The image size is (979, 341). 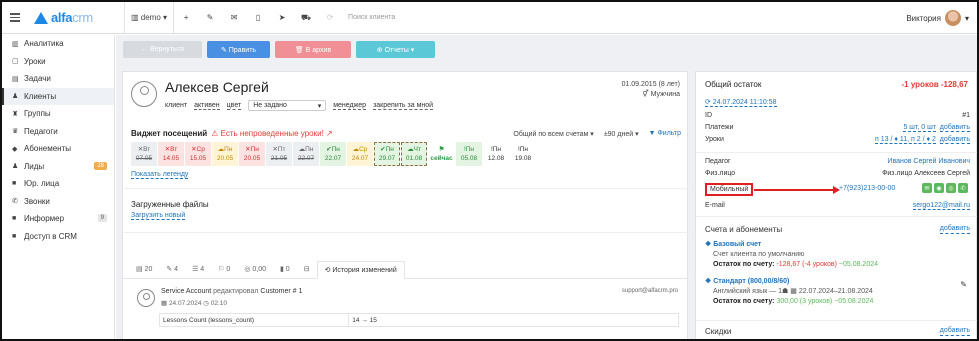 What do you see at coordinates (162, 49) in the screenshot?
I see `back-button: ← Вернуться` at bounding box center [162, 49].